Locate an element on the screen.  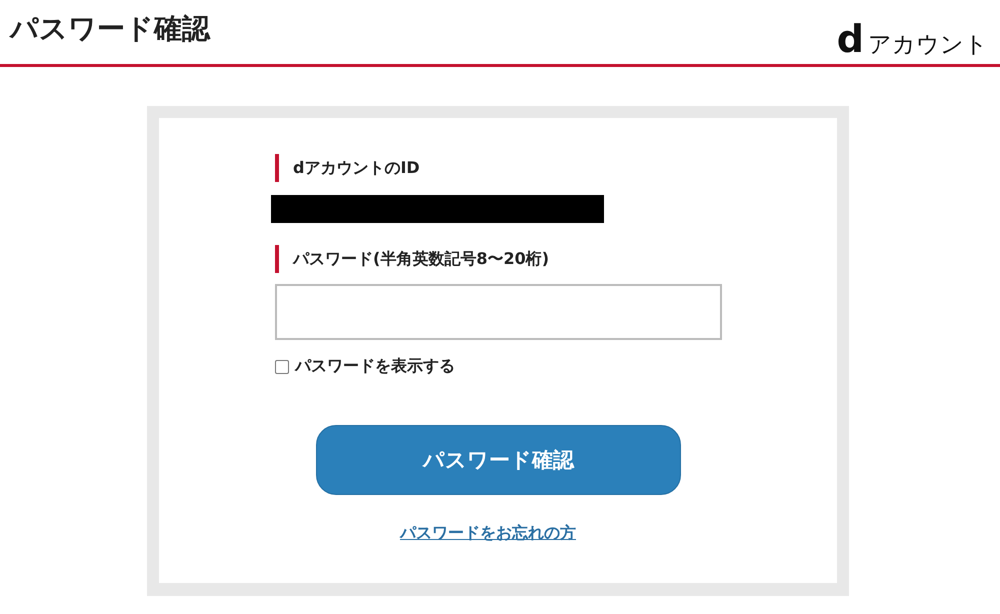
logo-mark: d is located at coordinates (850, 39).